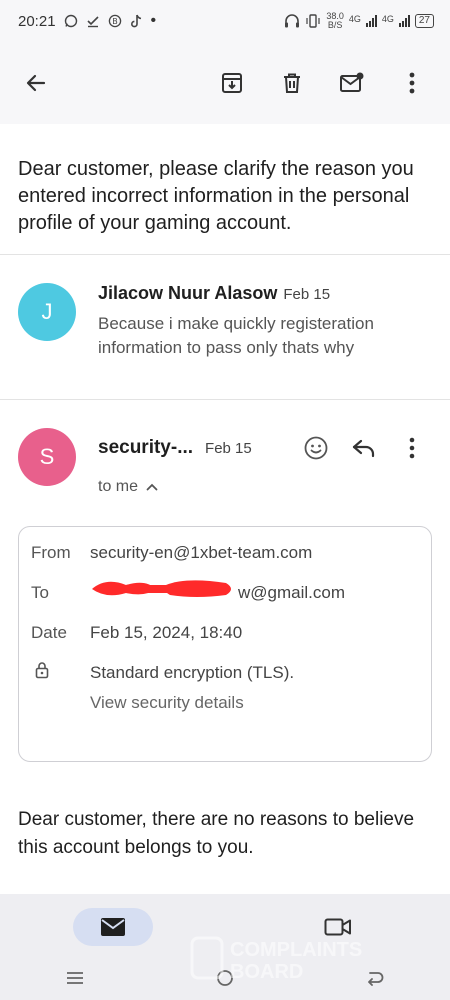  What do you see at coordinates (42, 670) in the screenshot?
I see `lock-icon` at bounding box center [42, 670].